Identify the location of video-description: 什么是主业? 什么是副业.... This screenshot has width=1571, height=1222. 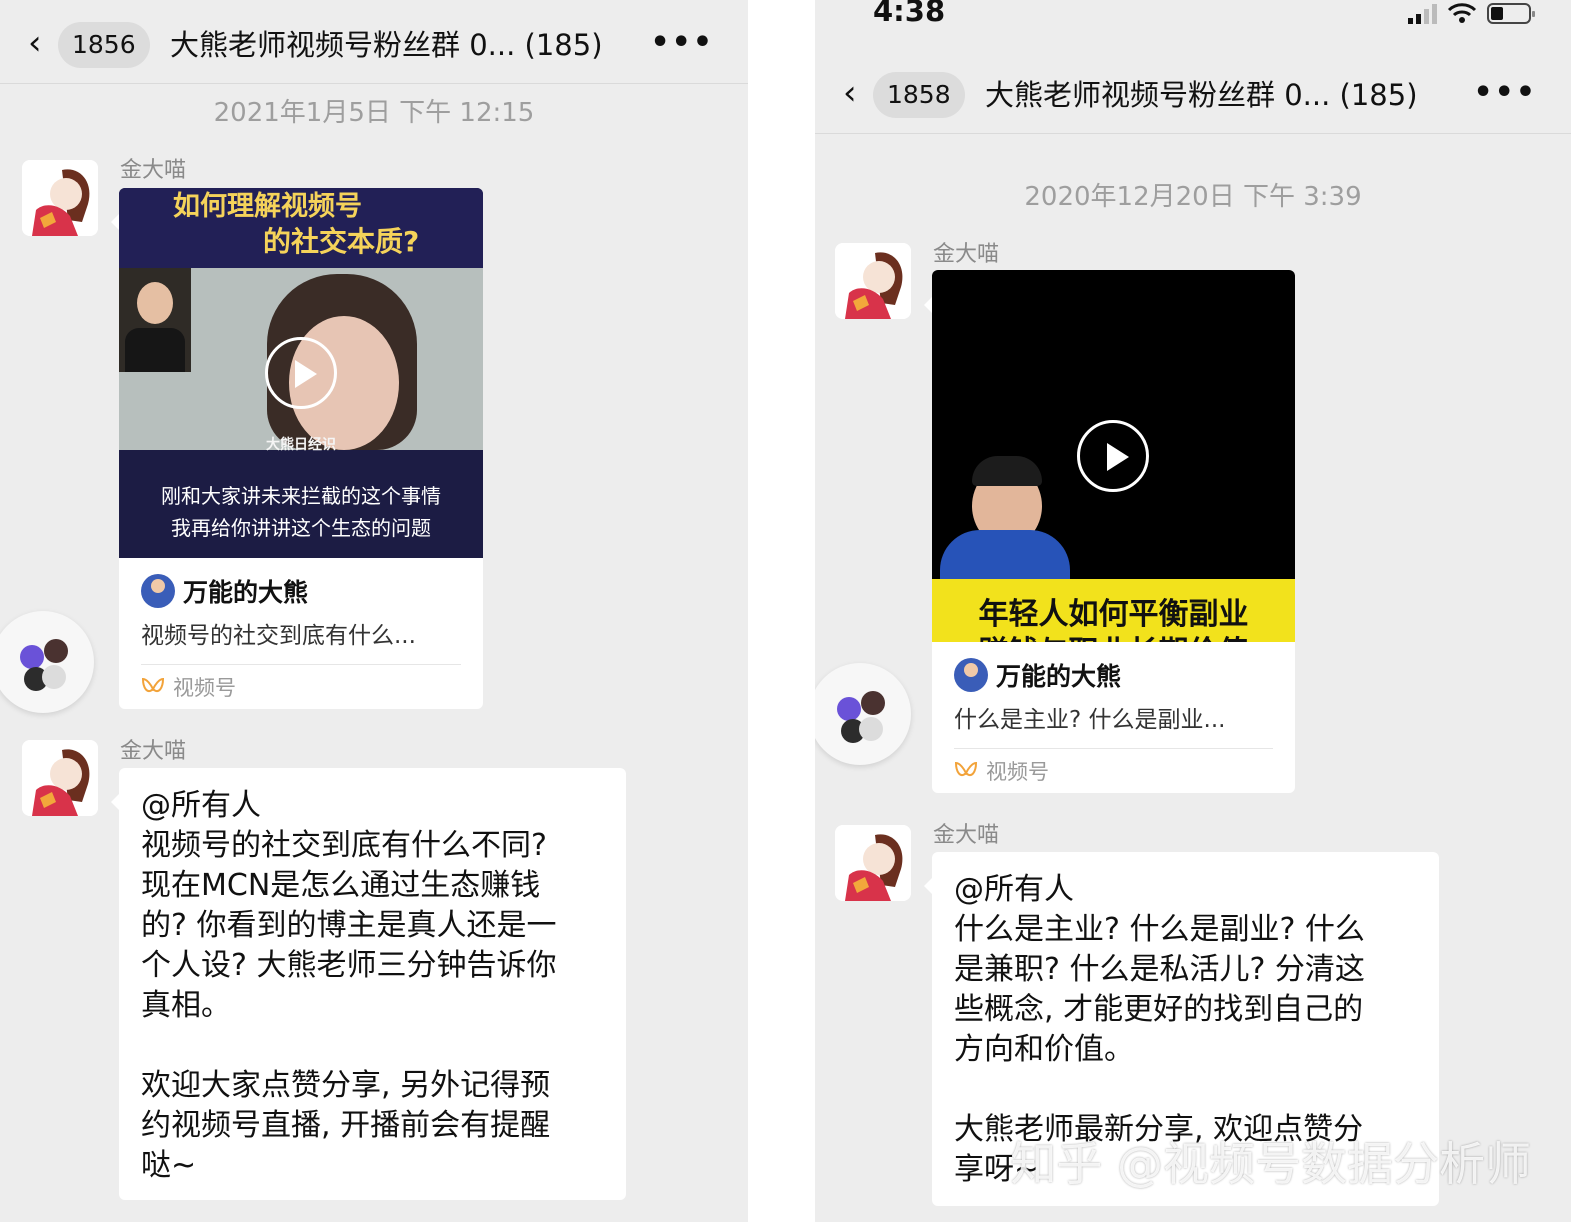
(1090, 720).